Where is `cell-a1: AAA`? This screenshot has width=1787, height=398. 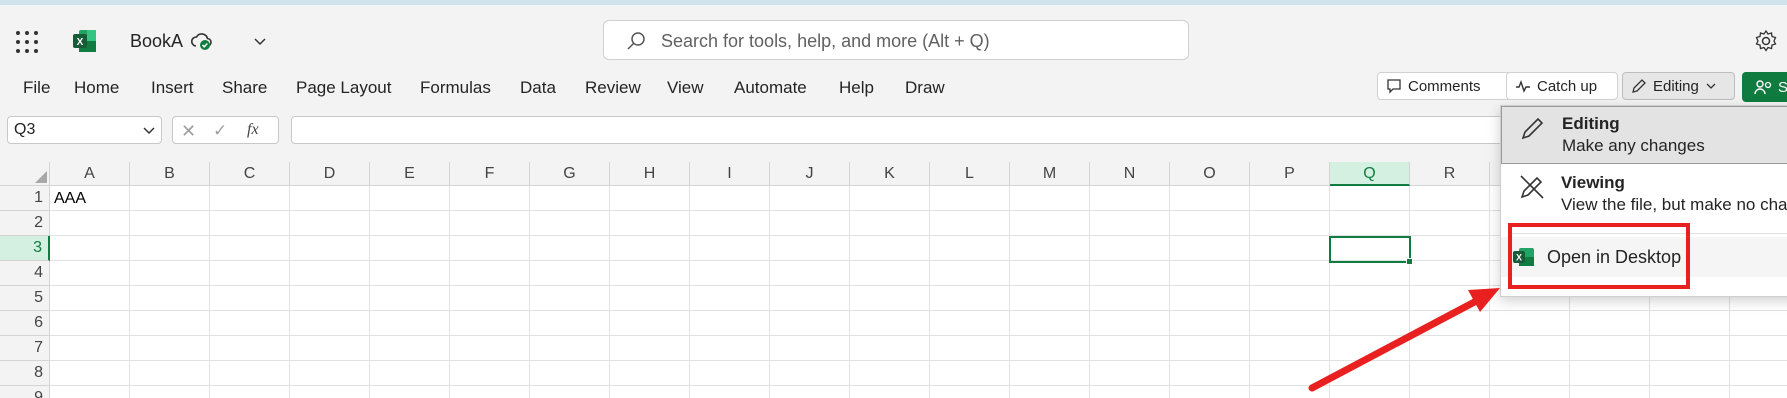
cell-a1: AAA is located at coordinates (70, 199).